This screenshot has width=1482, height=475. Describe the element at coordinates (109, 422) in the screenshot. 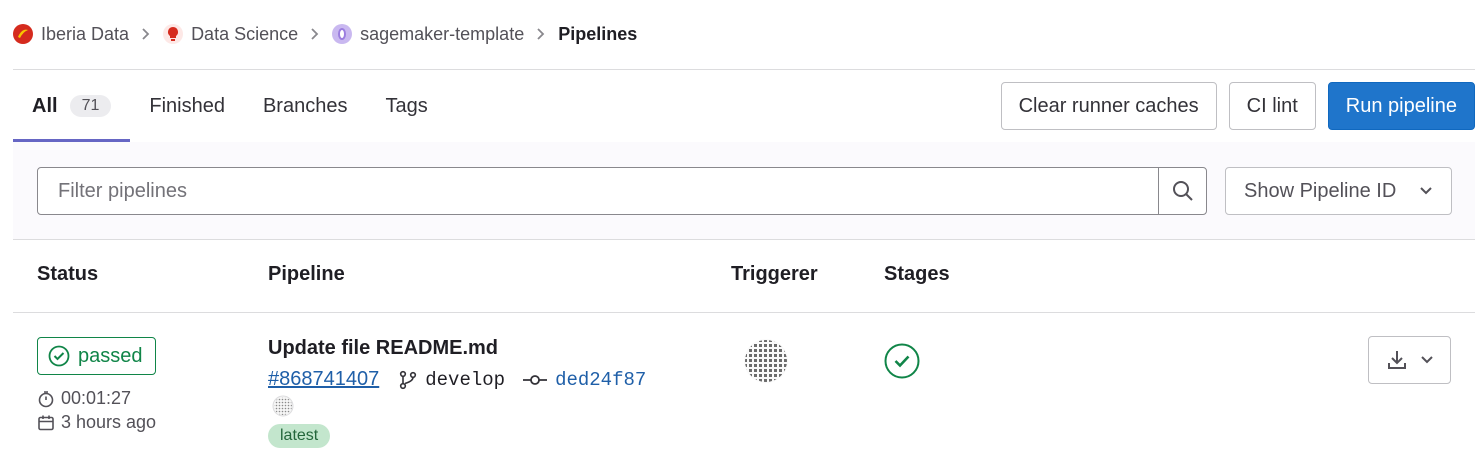

I see `finished-value: 3 hours ago` at that location.